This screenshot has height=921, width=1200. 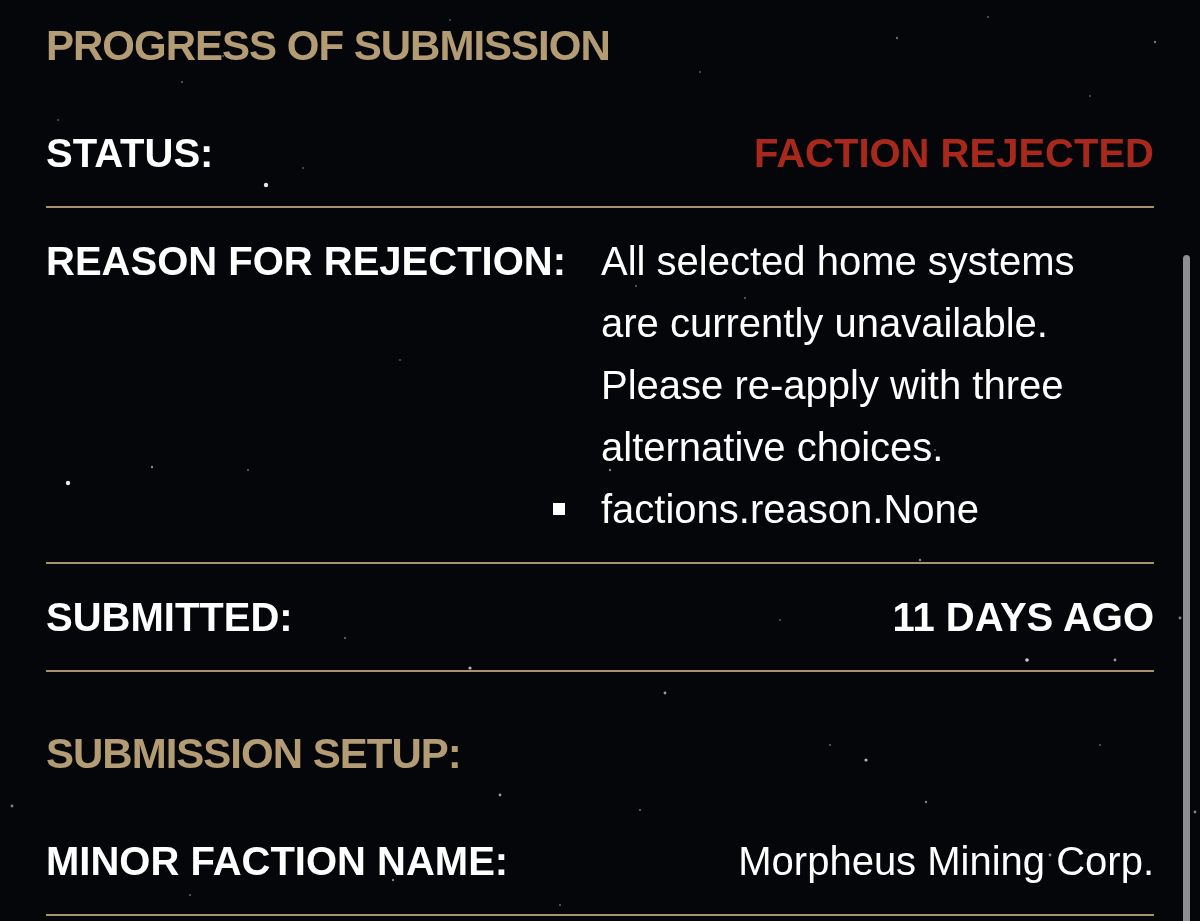 I want to click on field-label: SUBMITTED:, so click(x=169, y=617).